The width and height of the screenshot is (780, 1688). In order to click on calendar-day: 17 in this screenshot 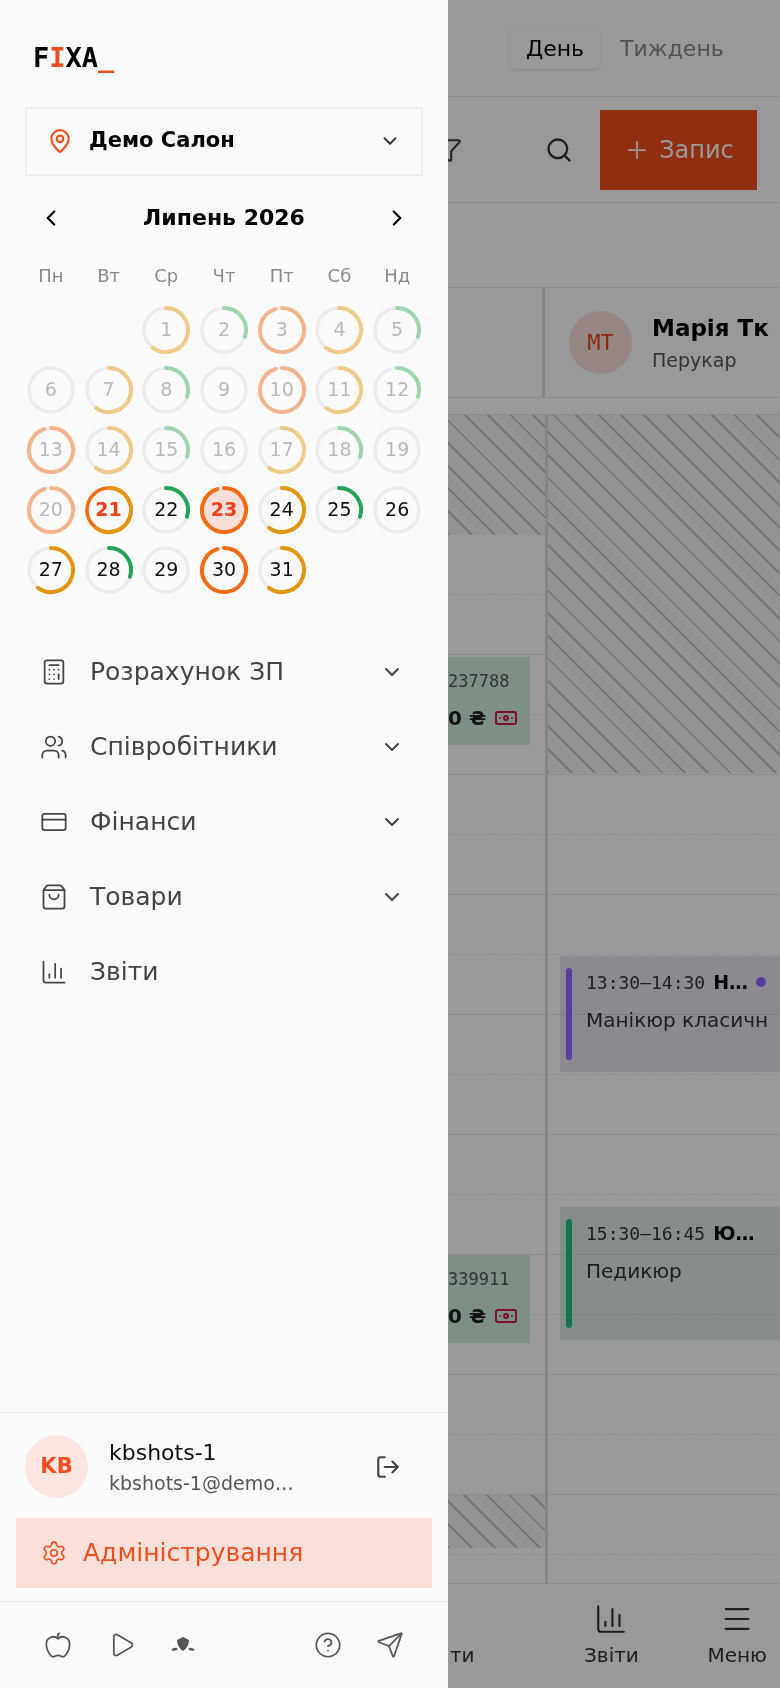, I will do `click(281, 449)`.